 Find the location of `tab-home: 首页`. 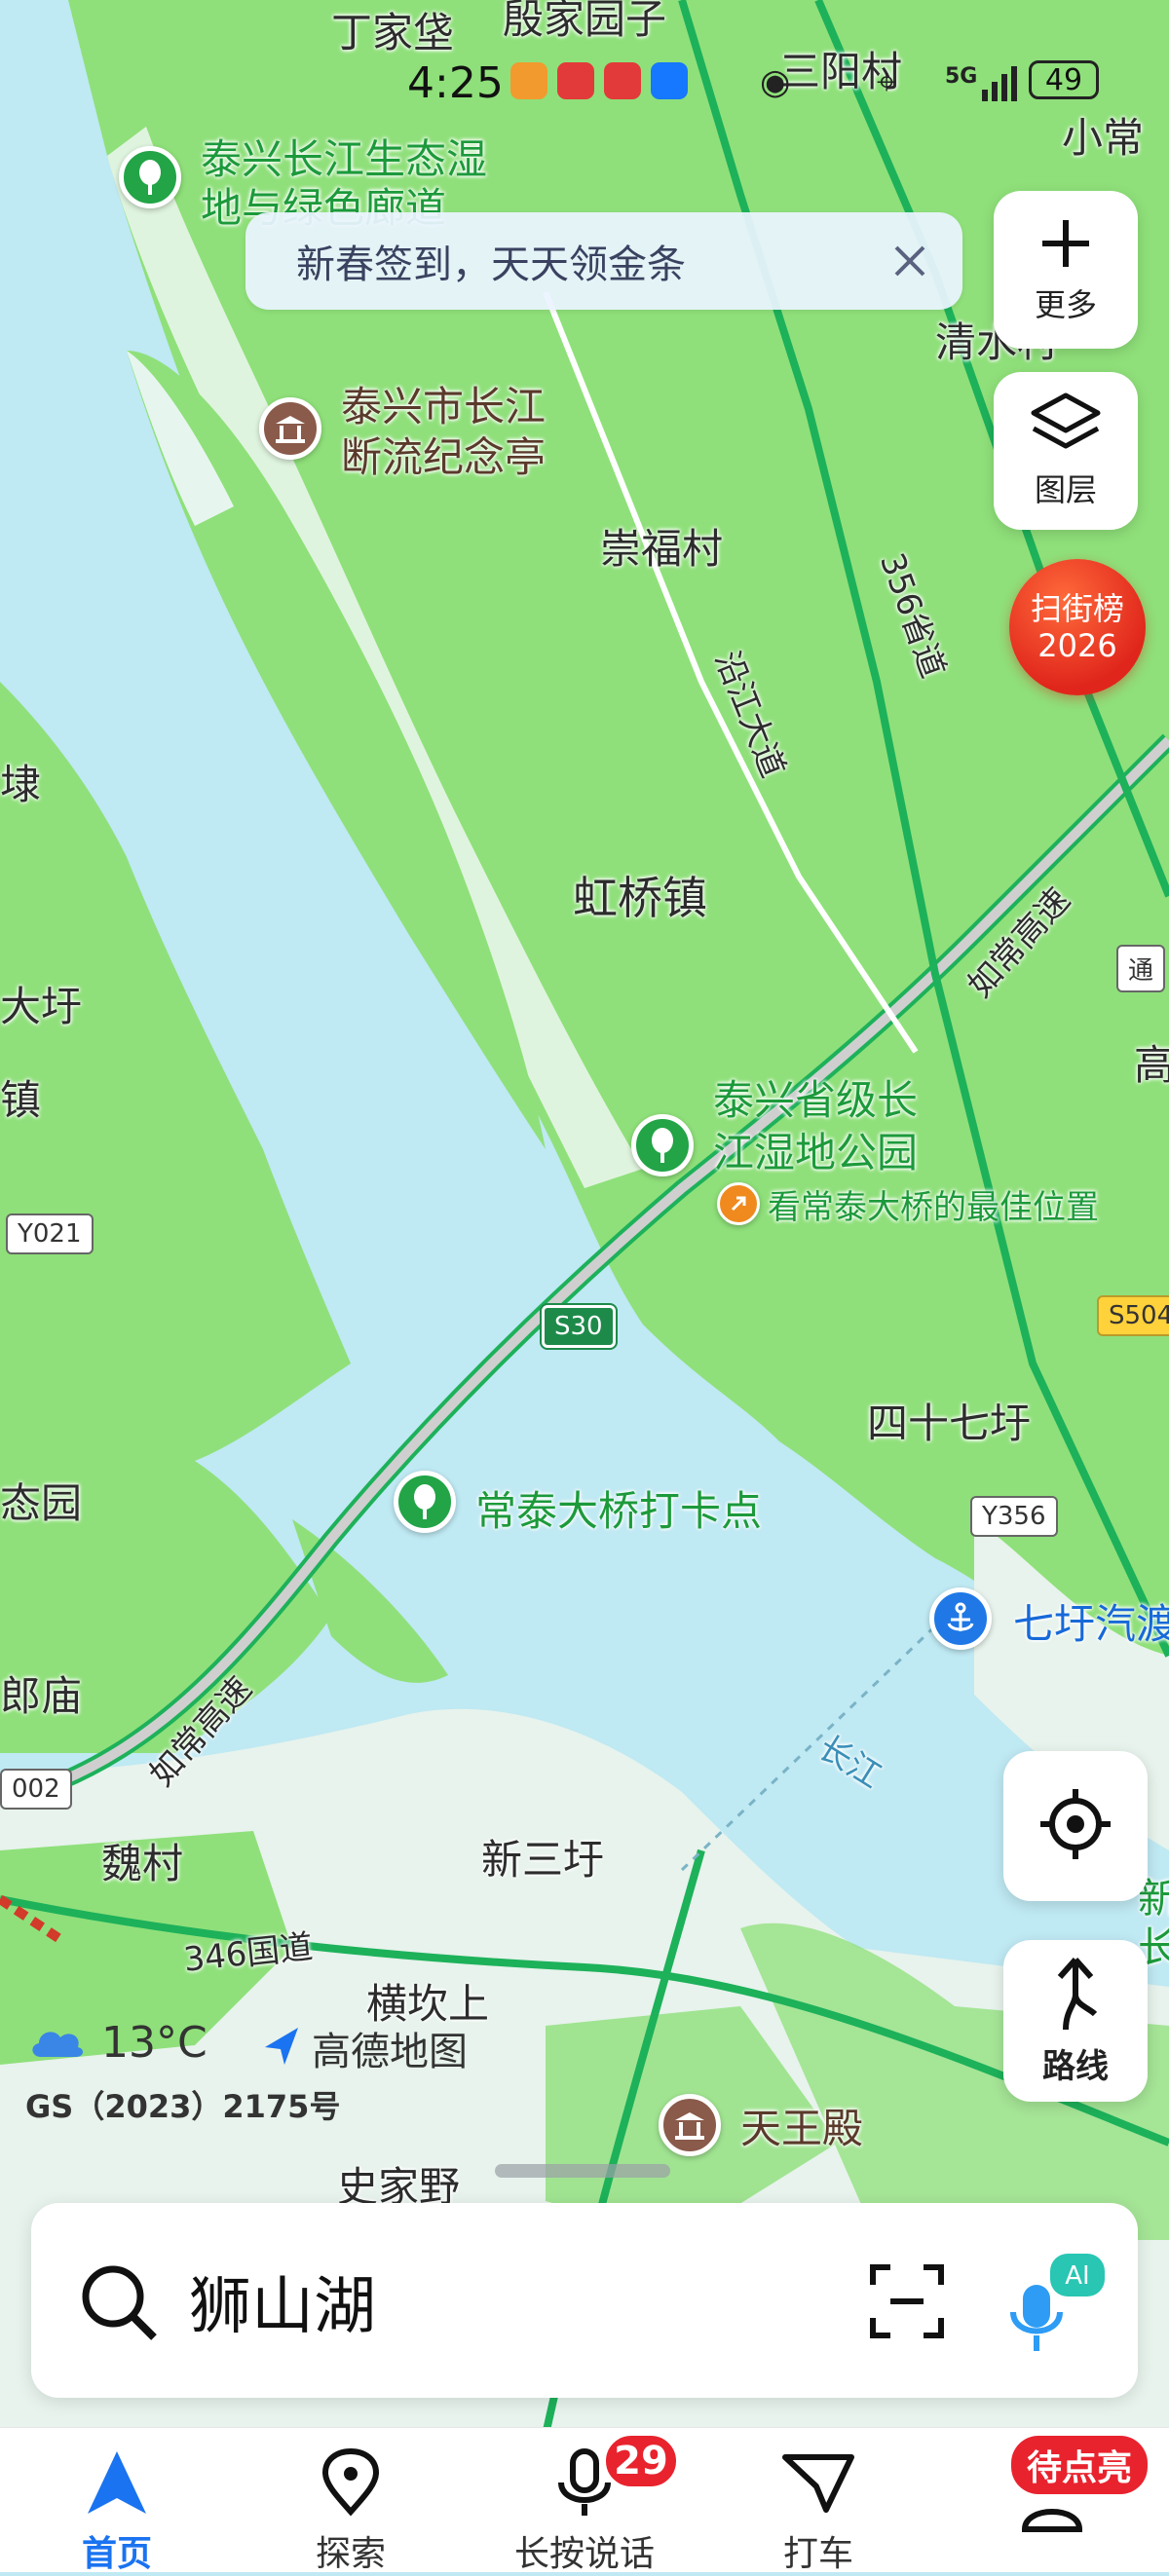

tab-home: 首页 is located at coordinates (117, 2501).